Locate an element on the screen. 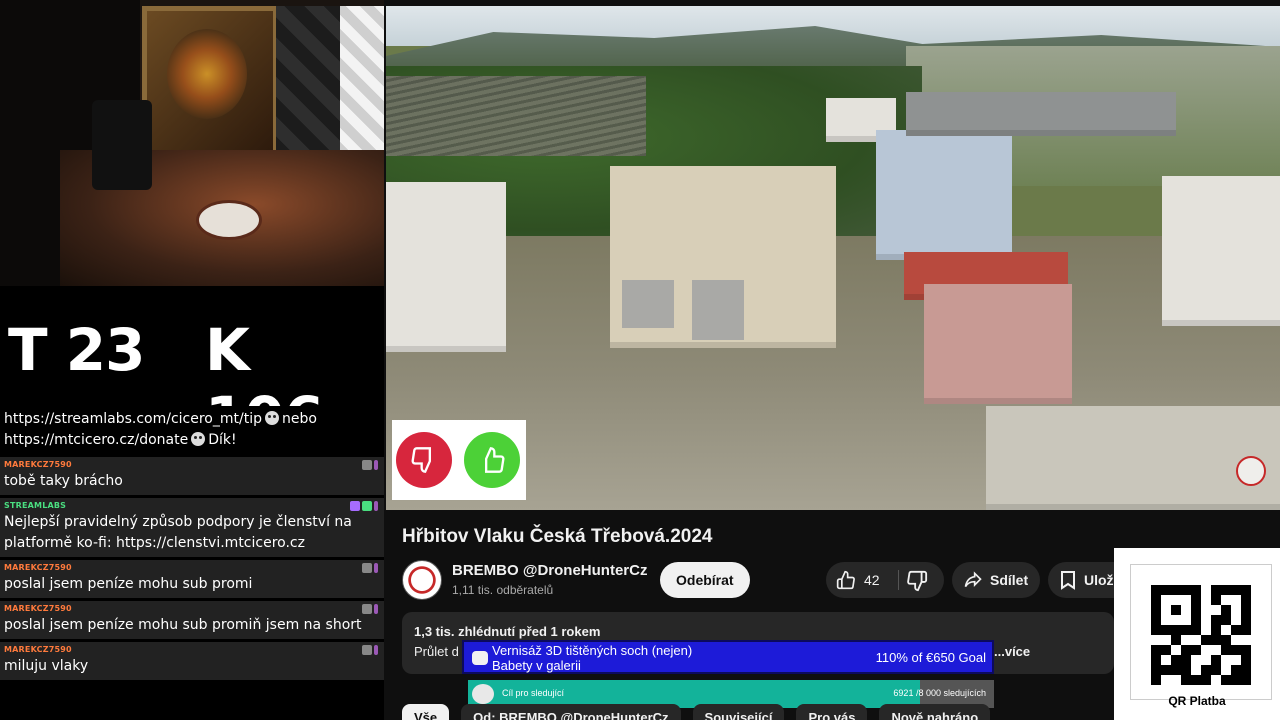  channel-name: BREMBO @DroneHunterCz is located at coordinates (549, 570).